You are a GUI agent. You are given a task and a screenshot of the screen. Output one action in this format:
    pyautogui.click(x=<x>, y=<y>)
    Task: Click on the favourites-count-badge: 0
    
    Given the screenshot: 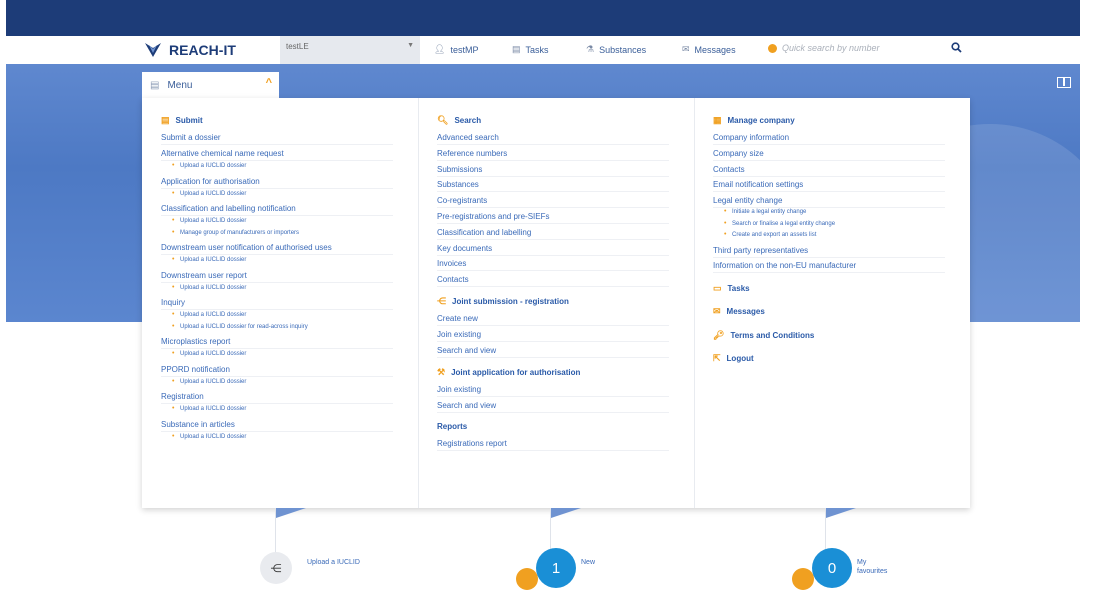 What is the action you would take?
    pyautogui.click(x=832, y=568)
    